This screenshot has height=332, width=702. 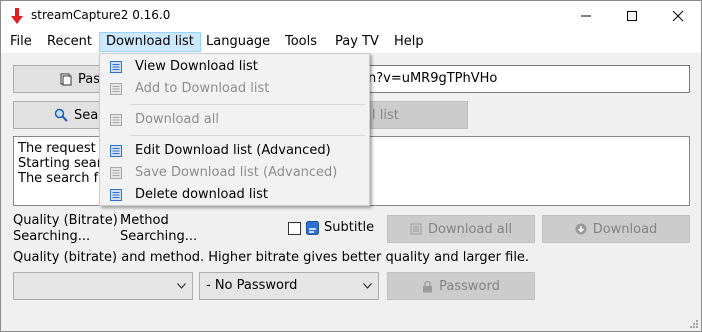 I want to click on resize-grip-icon, so click(x=694, y=324).